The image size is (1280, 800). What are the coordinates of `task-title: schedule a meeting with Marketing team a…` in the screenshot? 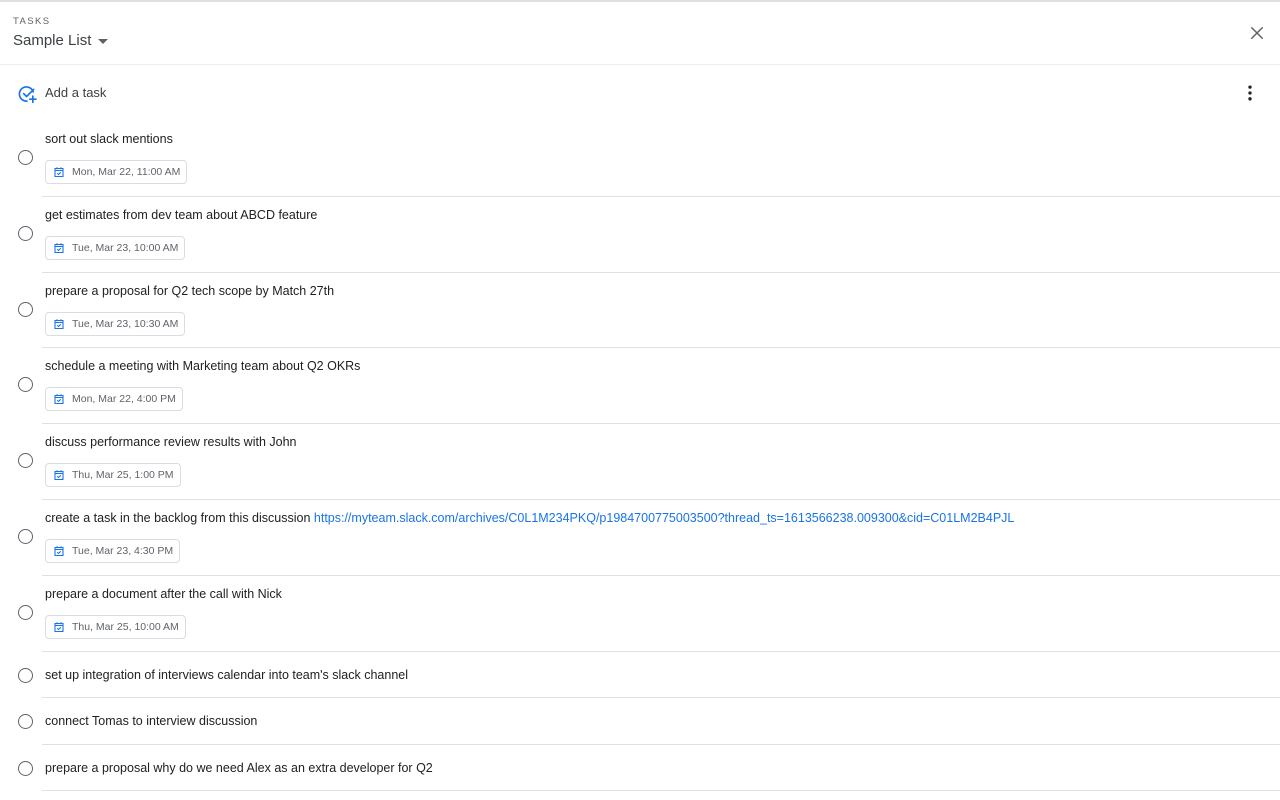 It's located at (202, 366).